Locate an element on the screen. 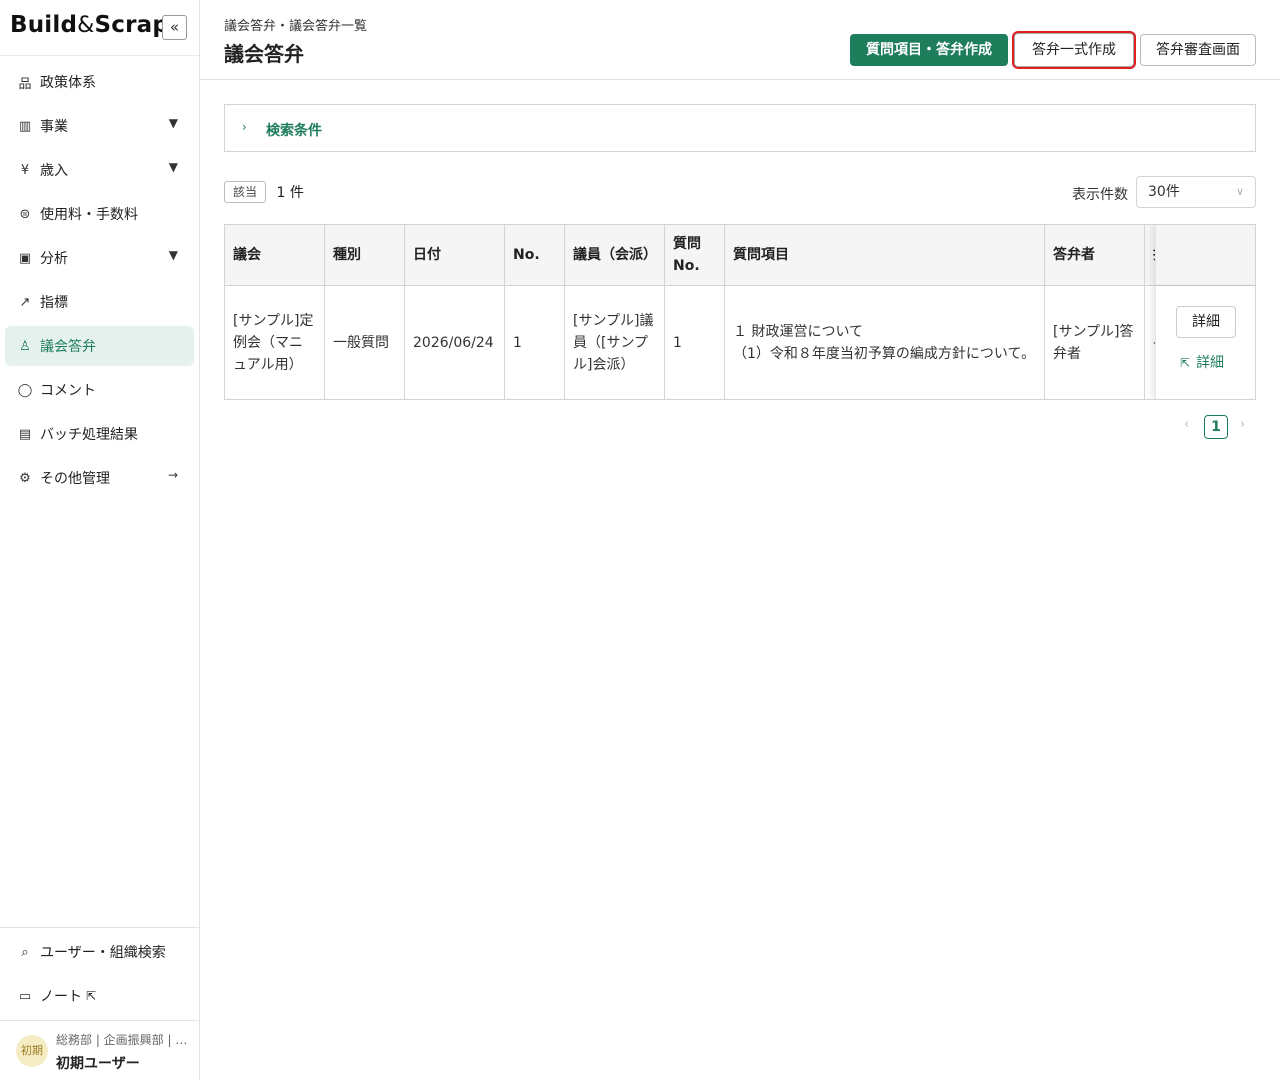  sidebar-item-user-search: ⌕ ユーザー・組織検索 is located at coordinates (99, 952).